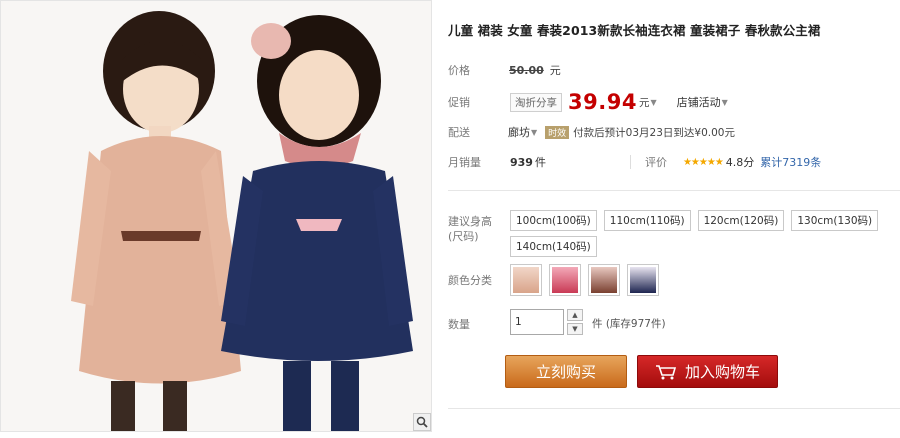 This screenshot has width=900, height=438. What do you see at coordinates (459, 70) in the screenshot?
I see `price-label: 价格` at bounding box center [459, 70].